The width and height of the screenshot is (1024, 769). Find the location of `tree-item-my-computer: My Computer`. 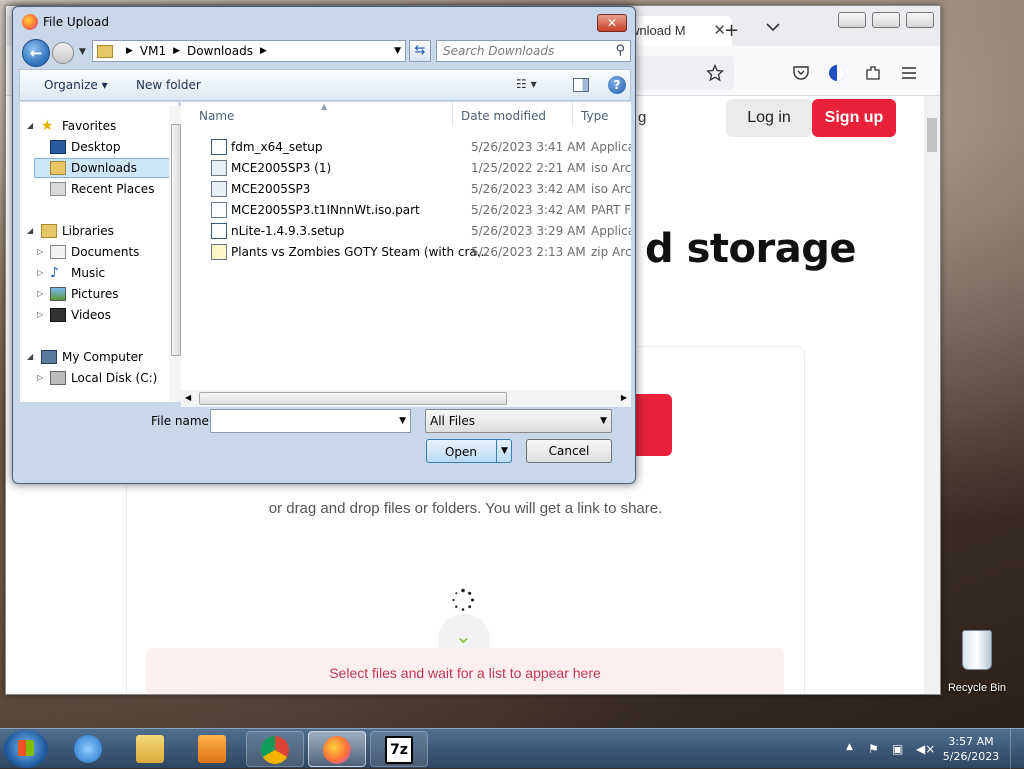

tree-item-my-computer: My Computer is located at coordinates (92, 357).